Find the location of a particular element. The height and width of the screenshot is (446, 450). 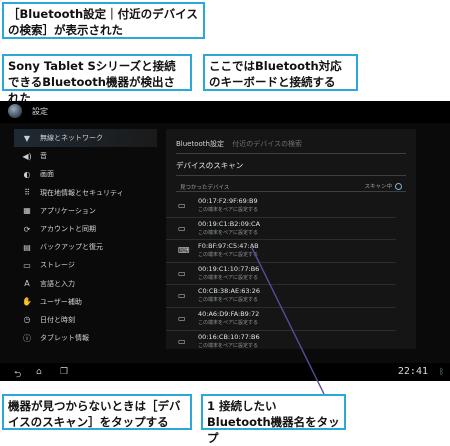

system-bar: ⮌ ⌂ ❐ 22:41 ᛒ is located at coordinates (225, 372).